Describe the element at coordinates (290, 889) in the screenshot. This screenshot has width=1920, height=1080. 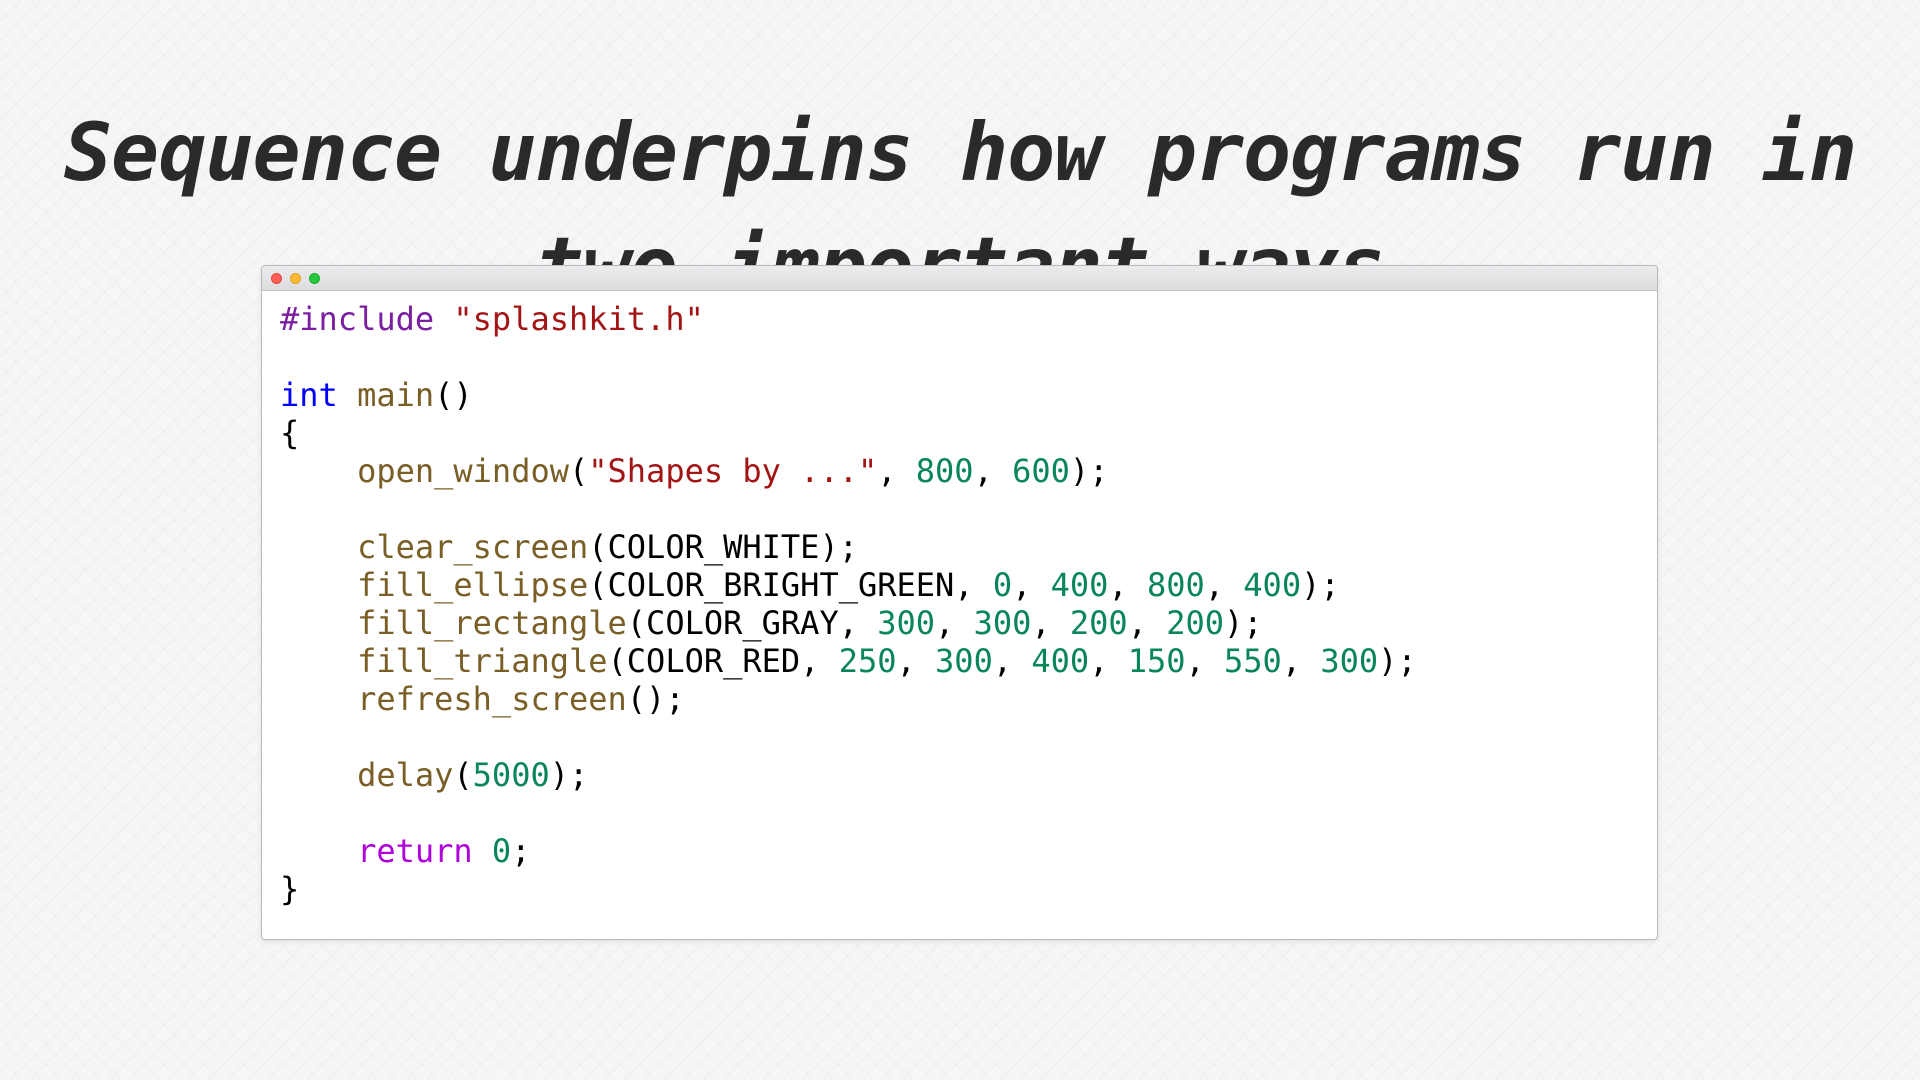
I see `code-token-plain: }` at that location.